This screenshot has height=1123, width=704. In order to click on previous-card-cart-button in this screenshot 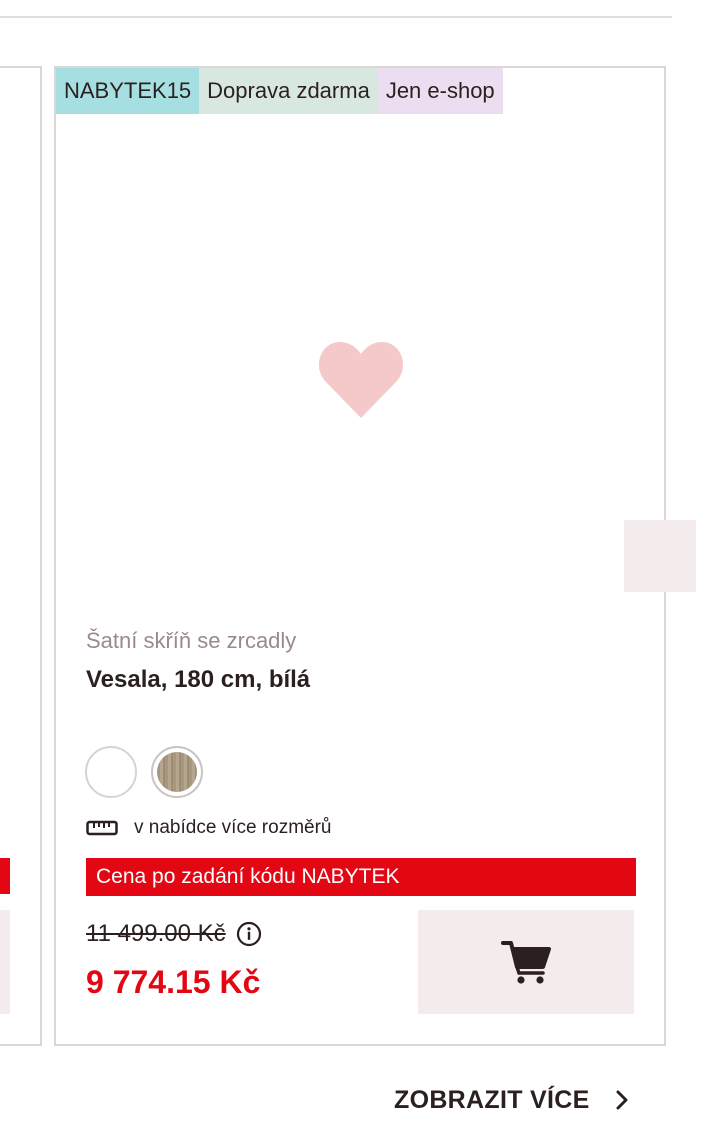, I will do `click(5, 962)`.